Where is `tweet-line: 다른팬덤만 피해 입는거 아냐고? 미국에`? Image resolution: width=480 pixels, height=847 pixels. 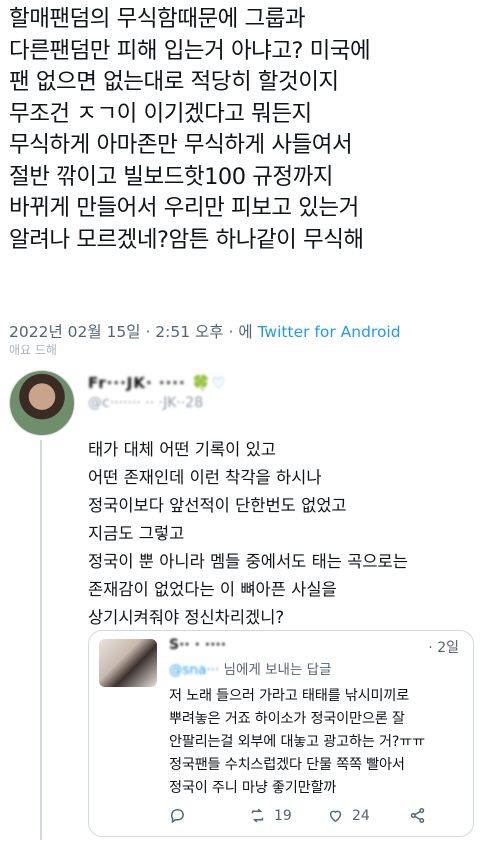
tweet-line: 다른팬덤만 피해 입는거 아냐고? 미국에 is located at coordinates (190, 50).